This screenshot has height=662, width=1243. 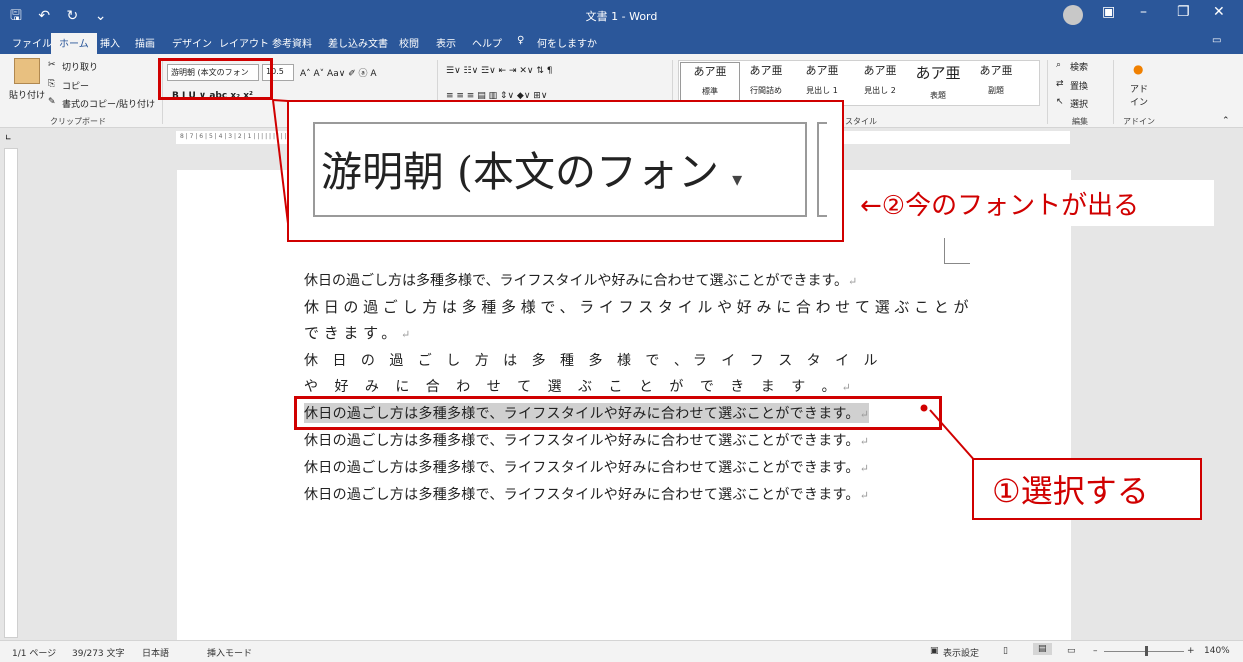 I want to click on language-indicator: 日本語, so click(x=155, y=652).